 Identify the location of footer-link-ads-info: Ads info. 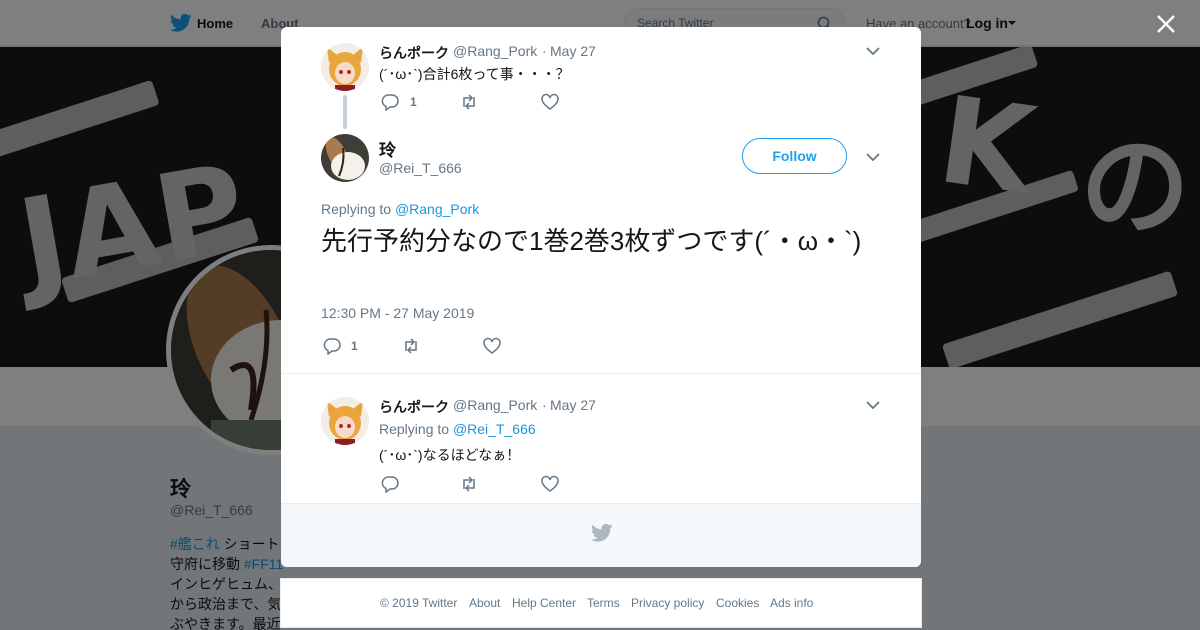
(791, 603).